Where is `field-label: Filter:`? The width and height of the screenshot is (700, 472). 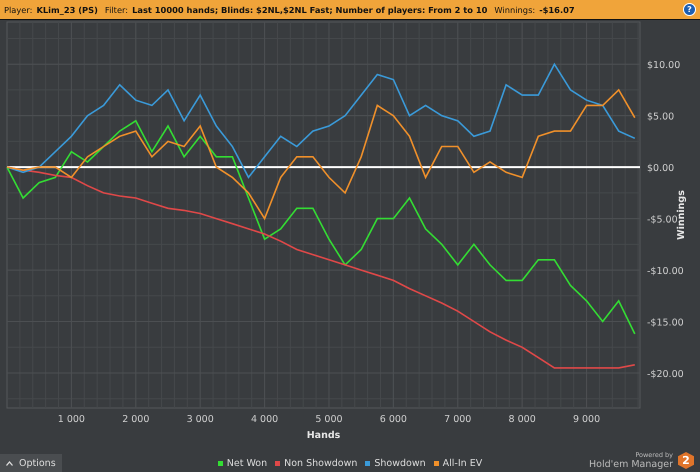 field-label: Filter: is located at coordinates (116, 9).